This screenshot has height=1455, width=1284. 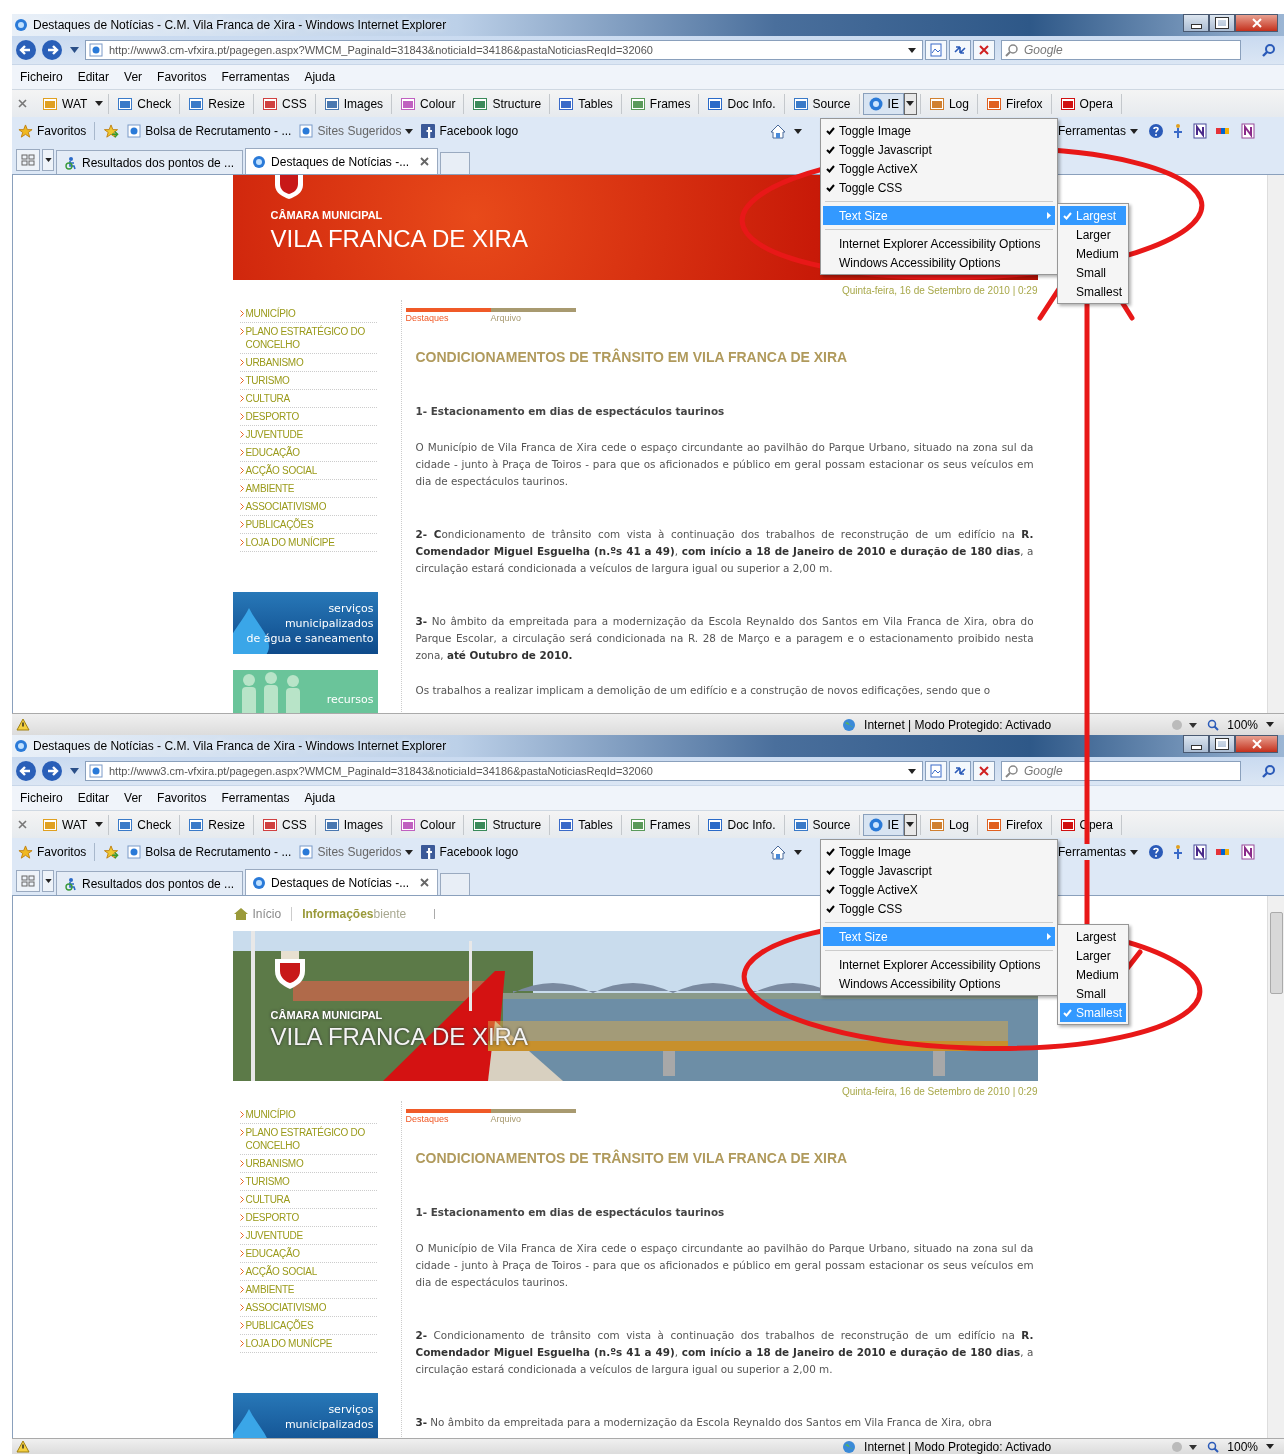 What do you see at coordinates (1097, 852) in the screenshot?
I see `tools-menu: Ferramentas` at bounding box center [1097, 852].